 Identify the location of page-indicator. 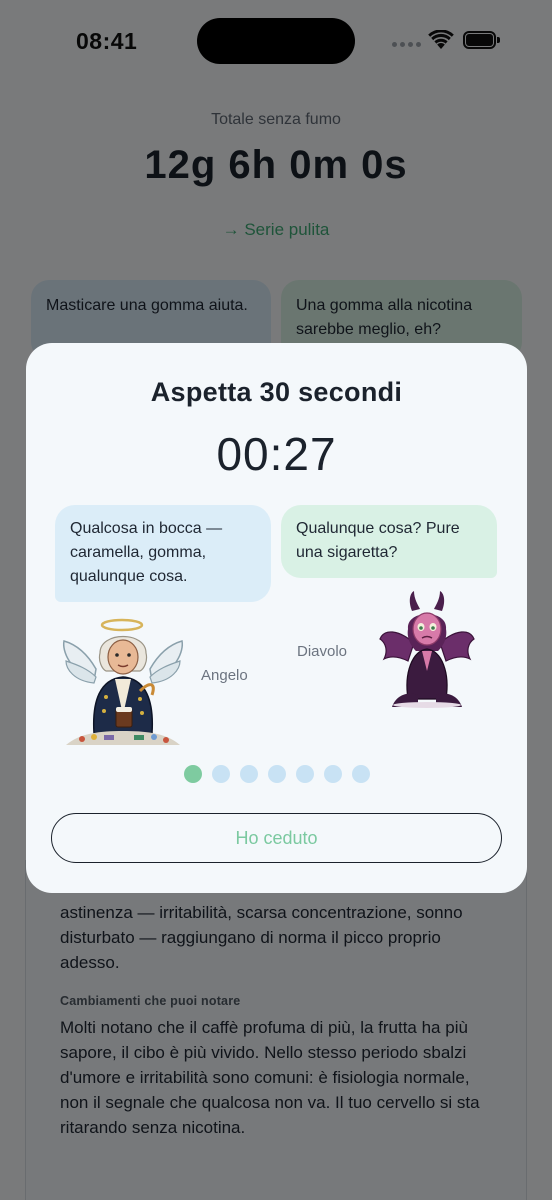
(276, 774).